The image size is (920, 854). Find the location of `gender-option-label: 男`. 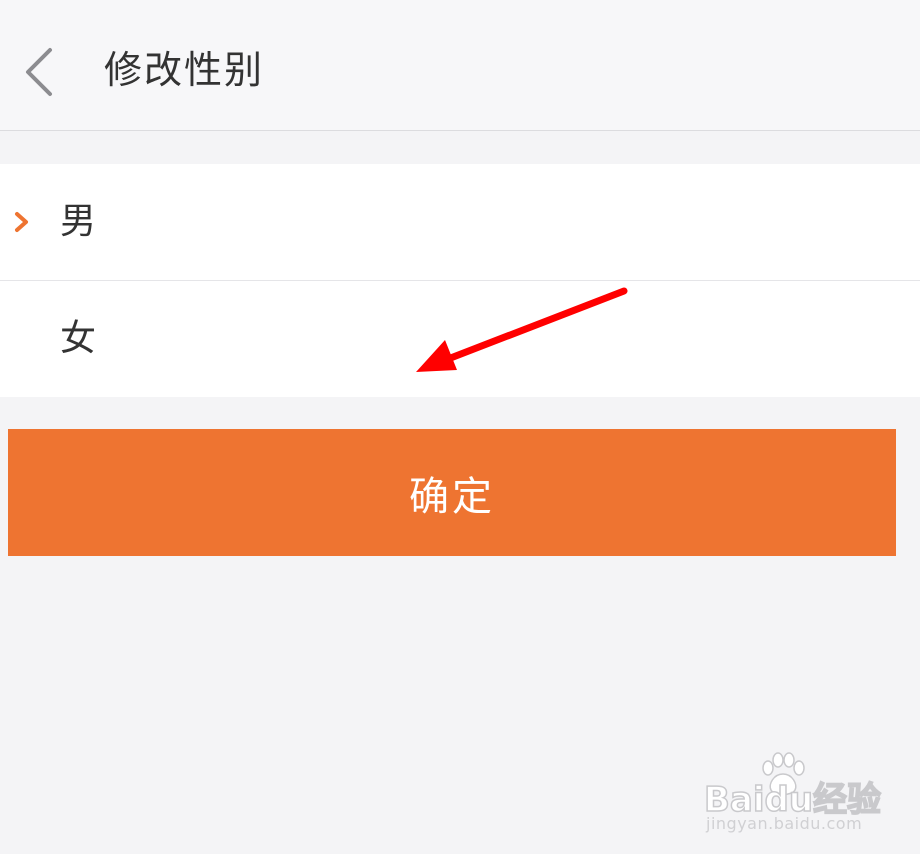

gender-option-label: 男 is located at coordinates (78, 221).